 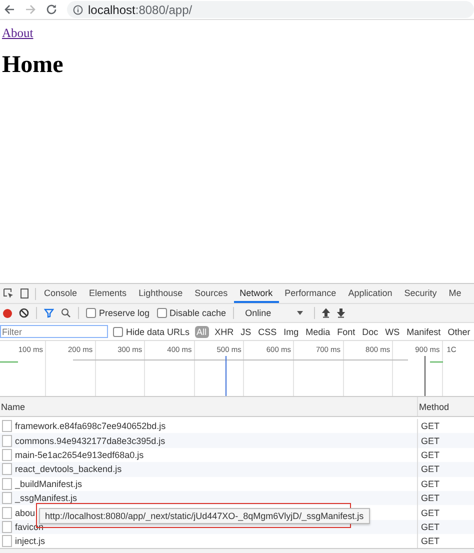 What do you see at coordinates (61, 293) in the screenshot?
I see `devtools-tab: Console` at bounding box center [61, 293].